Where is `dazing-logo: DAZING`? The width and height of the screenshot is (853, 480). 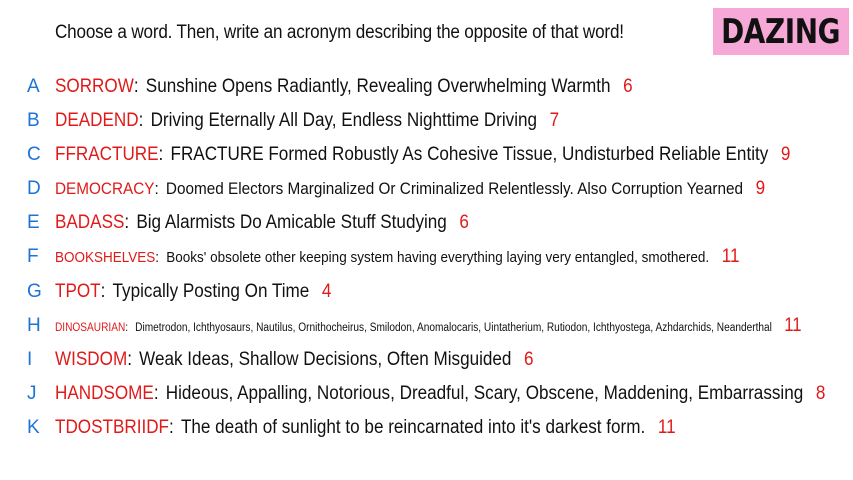 dazing-logo: DAZING is located at coordinates (781, 31).